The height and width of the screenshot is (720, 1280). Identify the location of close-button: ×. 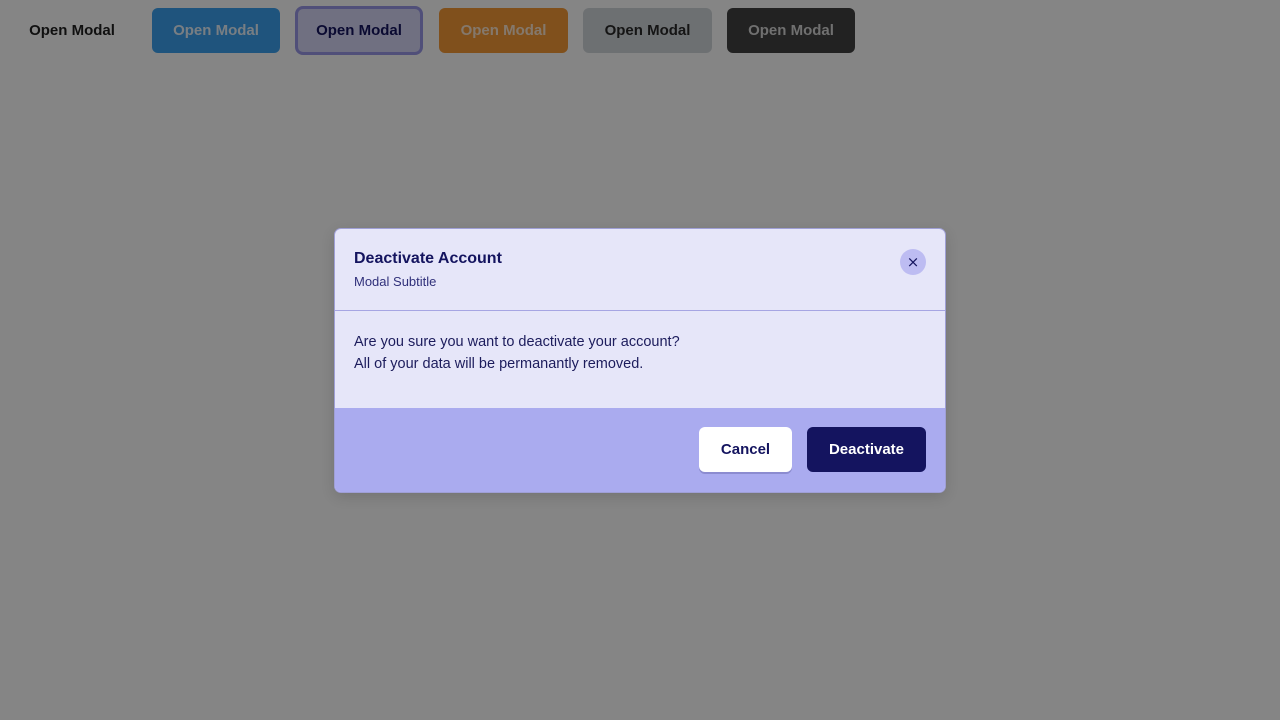
(913, 262).